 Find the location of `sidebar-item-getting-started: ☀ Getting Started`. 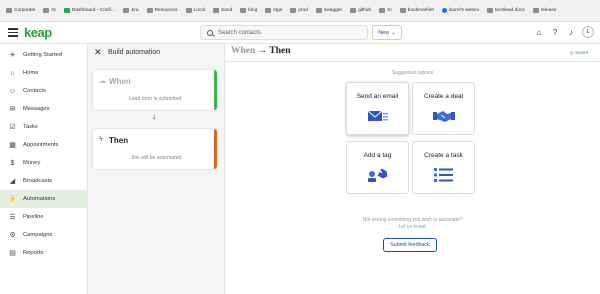

sidebar-item-getting-started: ☀ Getting Started is located at coordinates (44, 55).